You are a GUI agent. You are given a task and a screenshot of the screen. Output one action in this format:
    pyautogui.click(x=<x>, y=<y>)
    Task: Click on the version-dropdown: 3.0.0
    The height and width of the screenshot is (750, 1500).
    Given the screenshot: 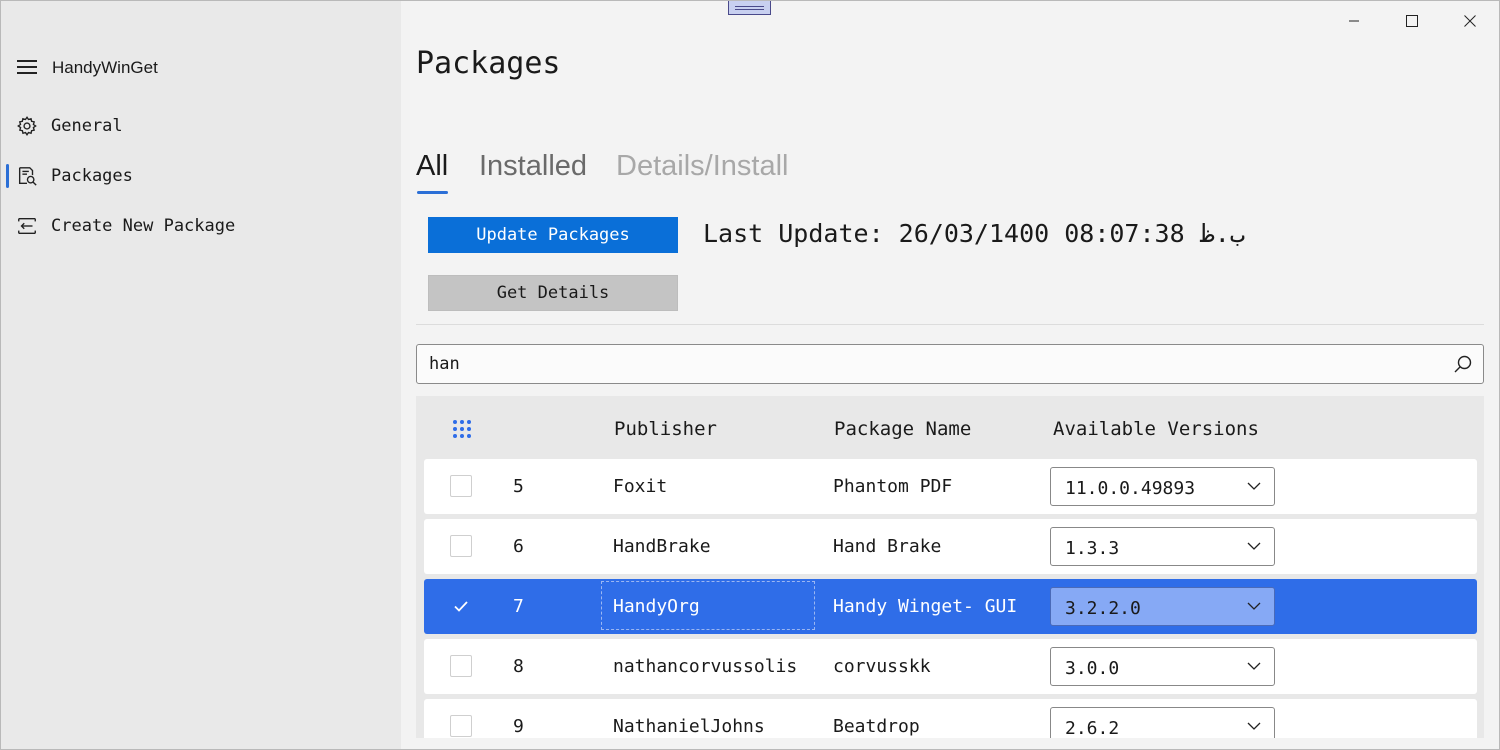 What is the action you would take?
    pyautogui.click(x=1162, y=666)
    